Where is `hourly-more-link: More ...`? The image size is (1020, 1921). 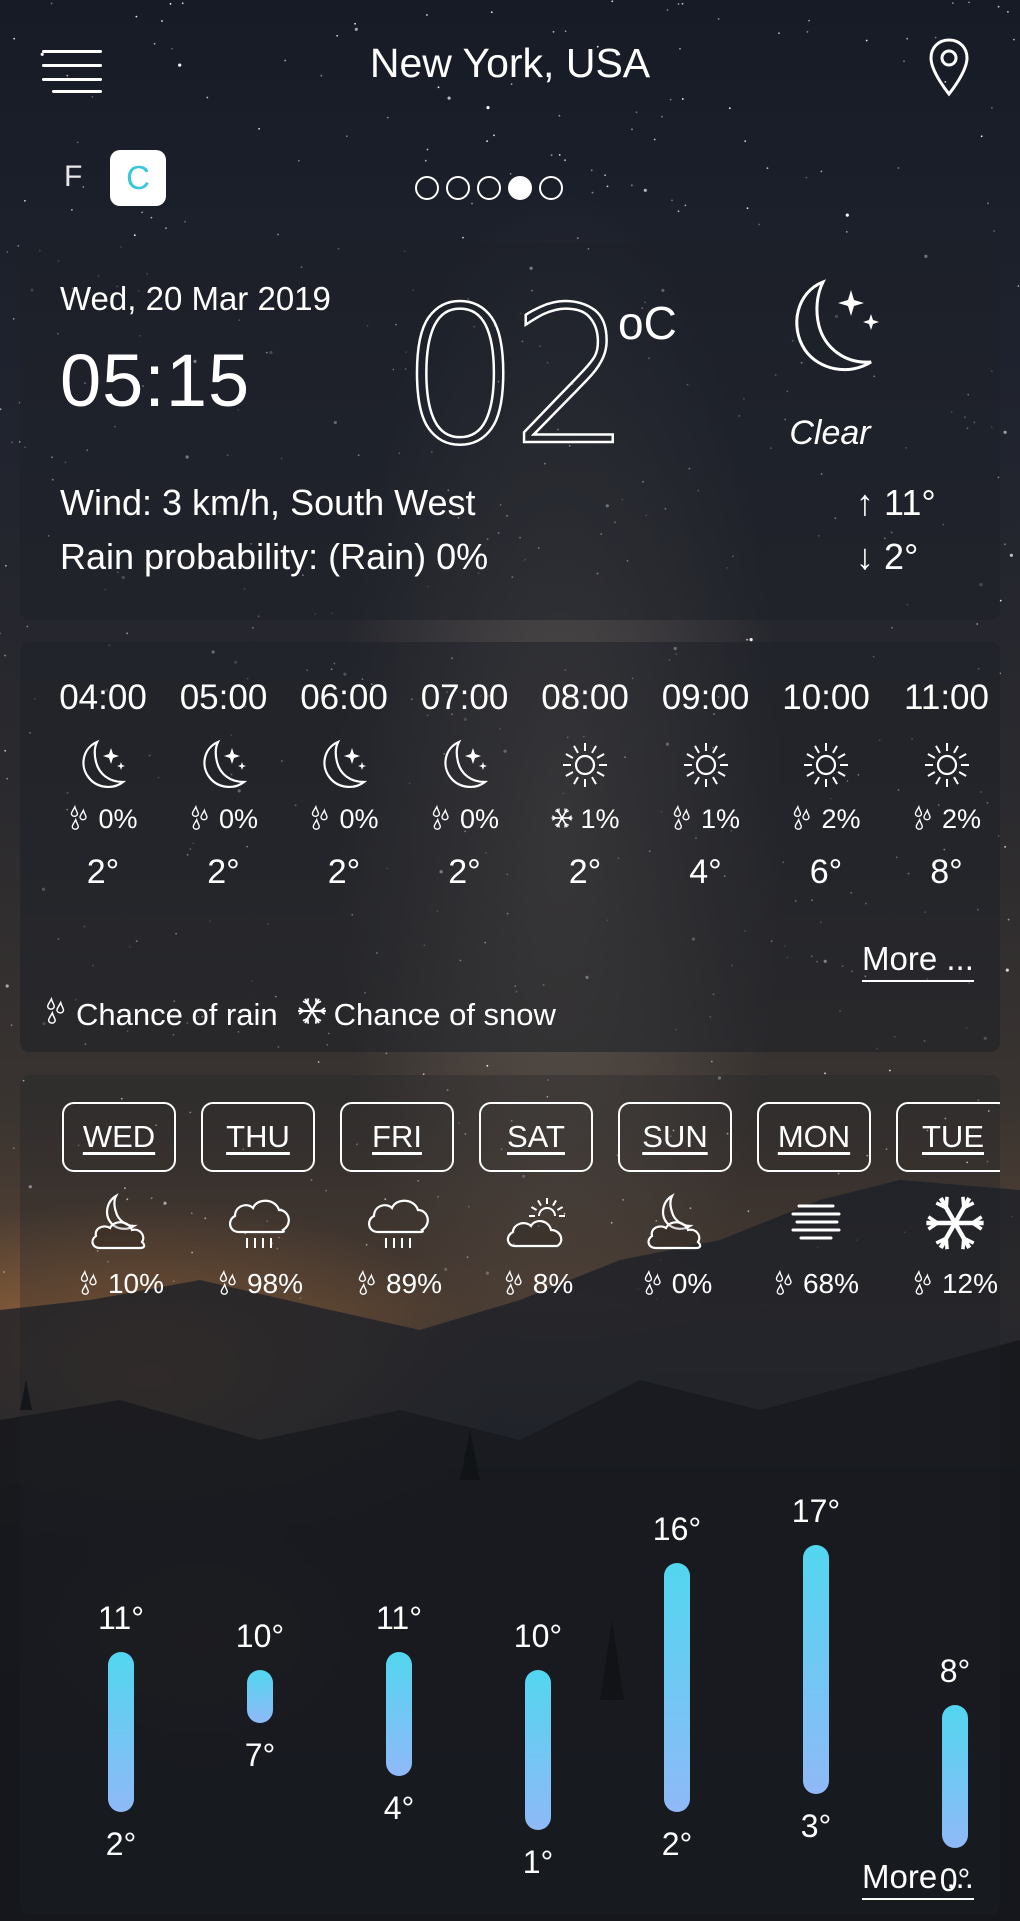
hourly-more-link: More ... is located at coordinates (918, 961).